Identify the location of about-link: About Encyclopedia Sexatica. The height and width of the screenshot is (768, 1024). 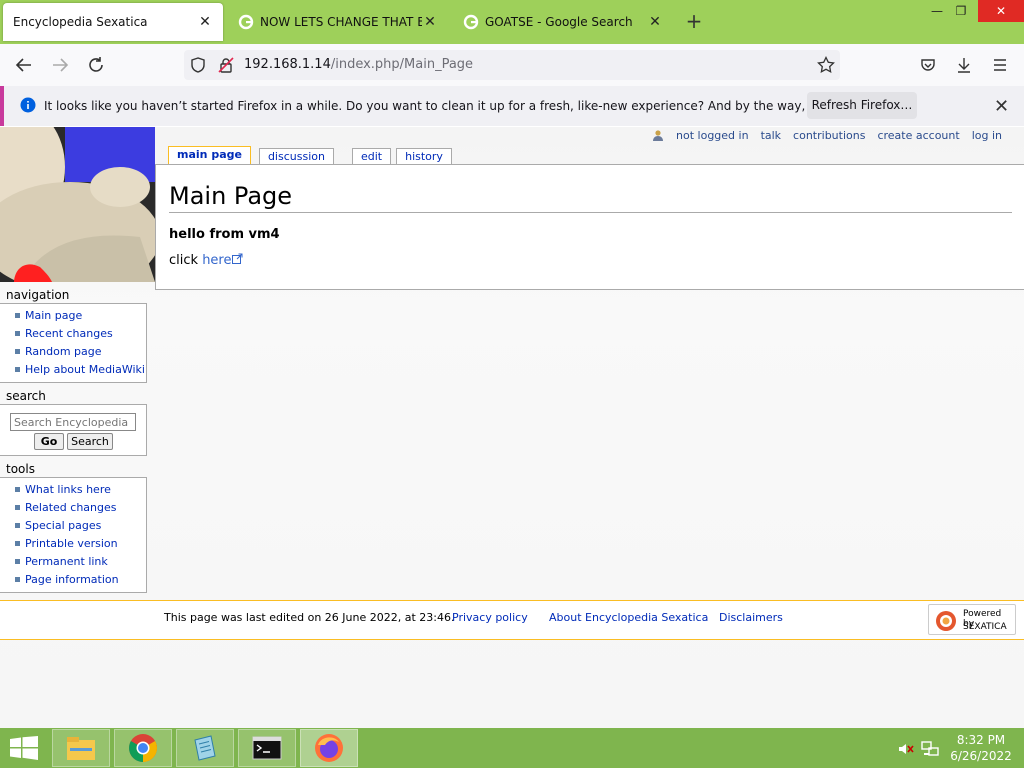
(628, 617).